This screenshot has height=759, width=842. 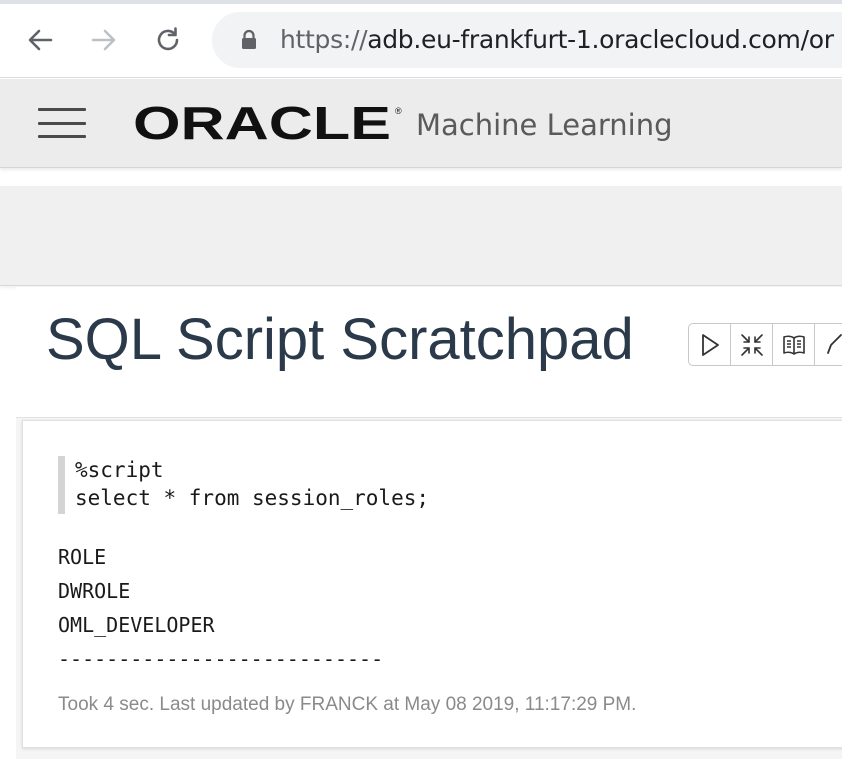 What do you see at coordinates (221, 659) in the screenshot?
I see `result-line: ---------------------------` at bounding box center [221, 659].